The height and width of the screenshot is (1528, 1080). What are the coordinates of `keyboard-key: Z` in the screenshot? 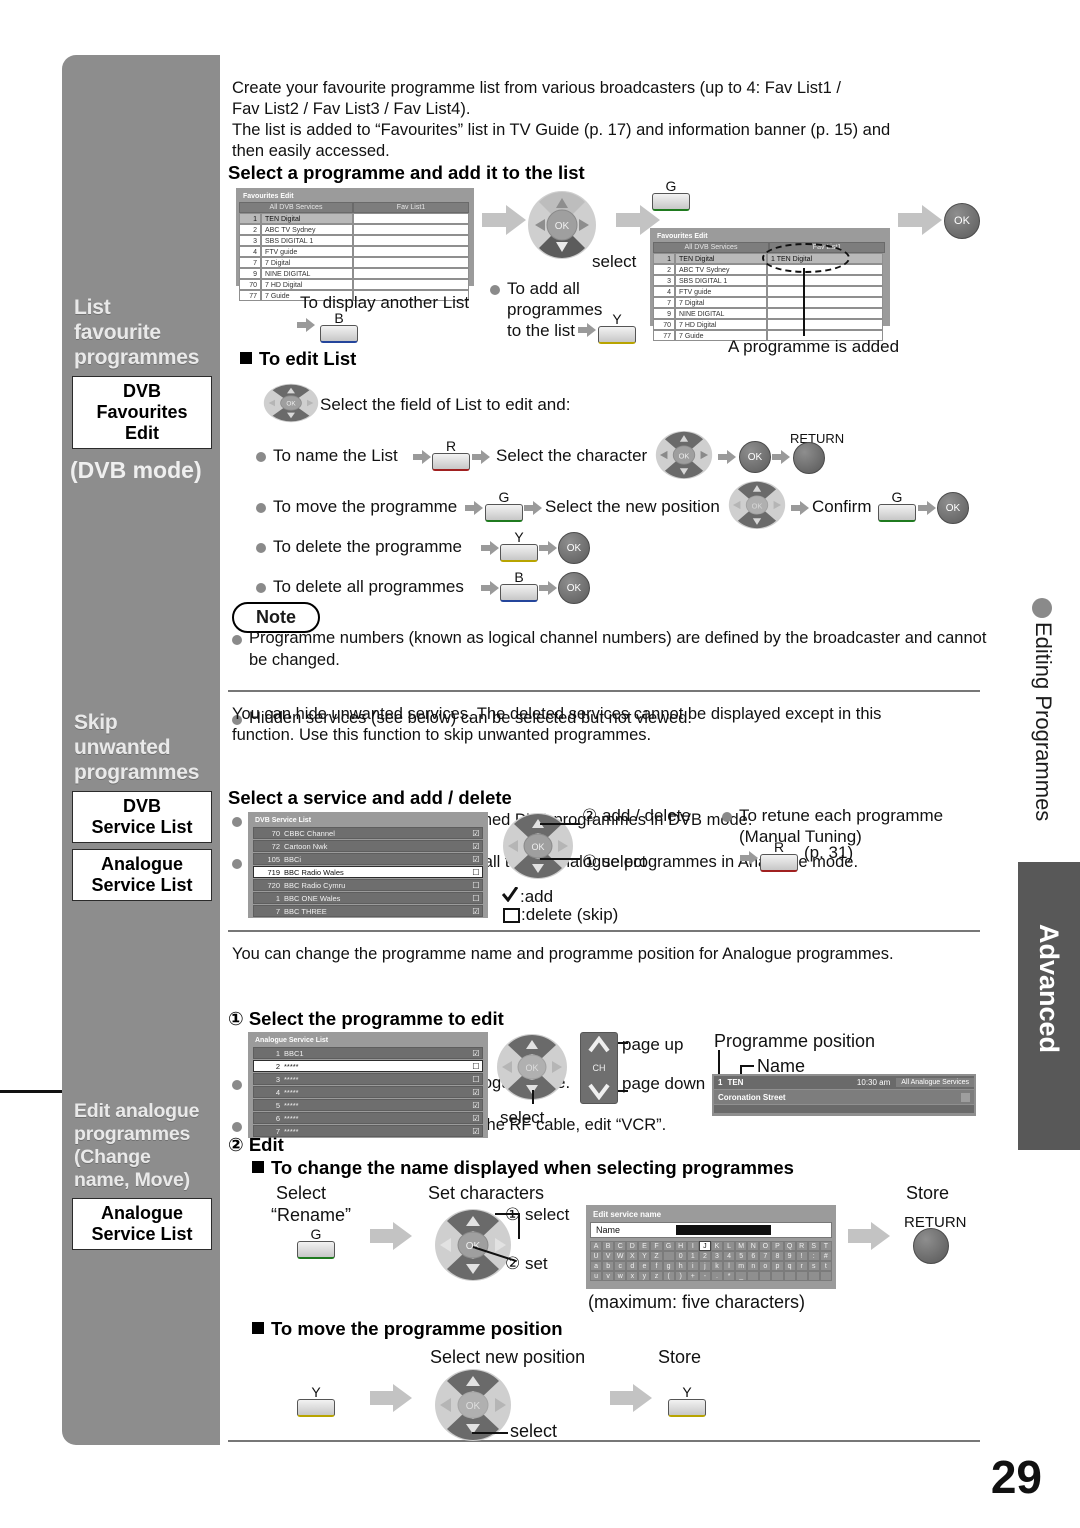 It's located at (656, 1256).